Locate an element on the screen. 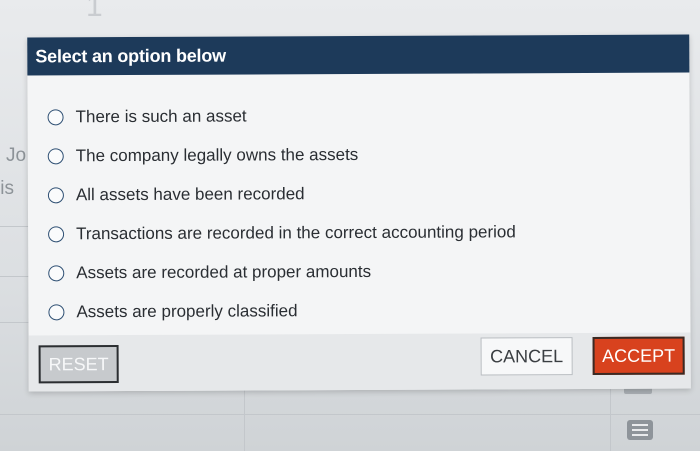 The height and width of the screenshot is (451, 700). list-icon is located at coordinates (640, 430).